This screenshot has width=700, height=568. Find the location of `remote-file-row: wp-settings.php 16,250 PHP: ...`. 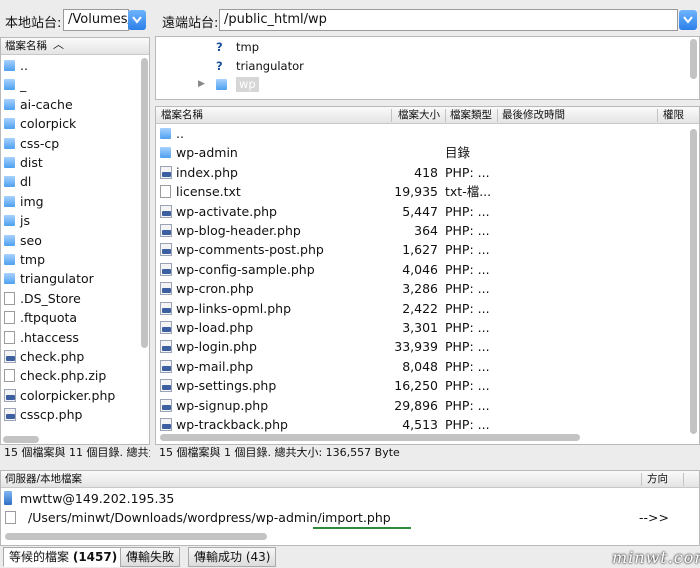

remote-file-row: wp-settings.php 16,250 PHP: ... is located at coordinates (421, 385).